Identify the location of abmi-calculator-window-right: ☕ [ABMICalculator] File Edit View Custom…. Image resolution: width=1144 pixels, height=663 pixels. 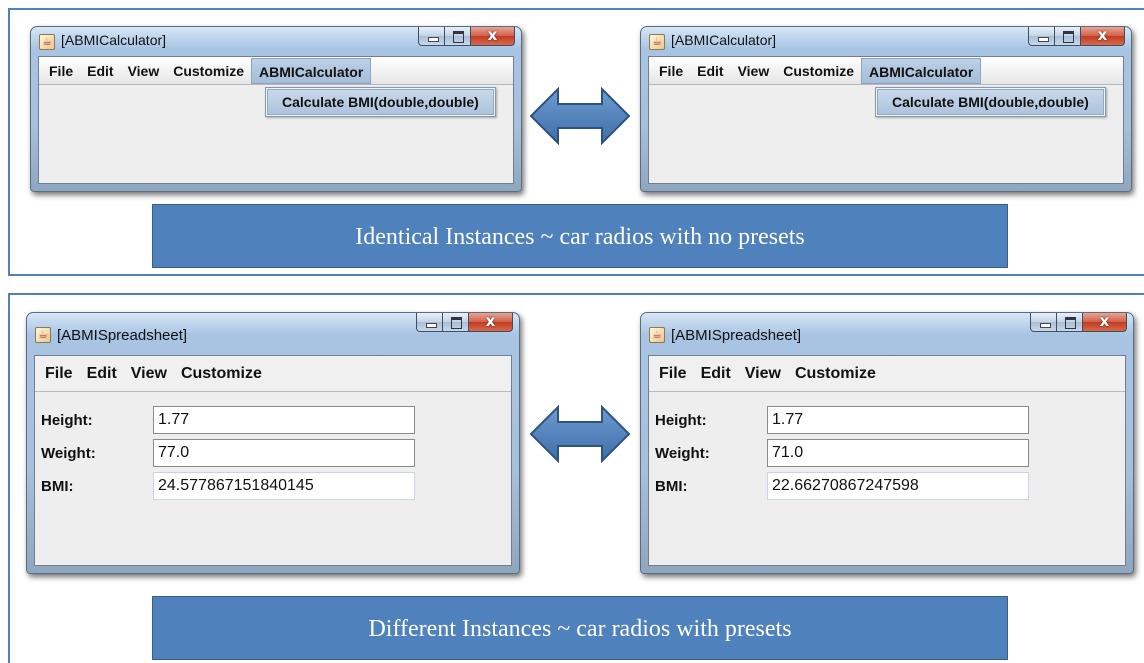
(886, 109).